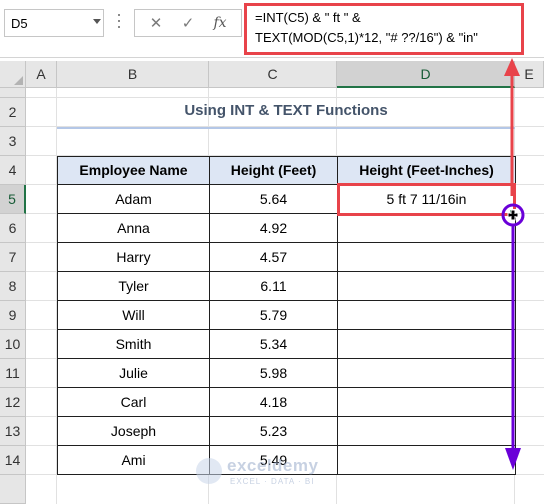 The height and width of the screenshot is (504, 544). Describe the element at coordinates (220, 23) in the screenshot. I see `insert-function-icon: fx` at that location.